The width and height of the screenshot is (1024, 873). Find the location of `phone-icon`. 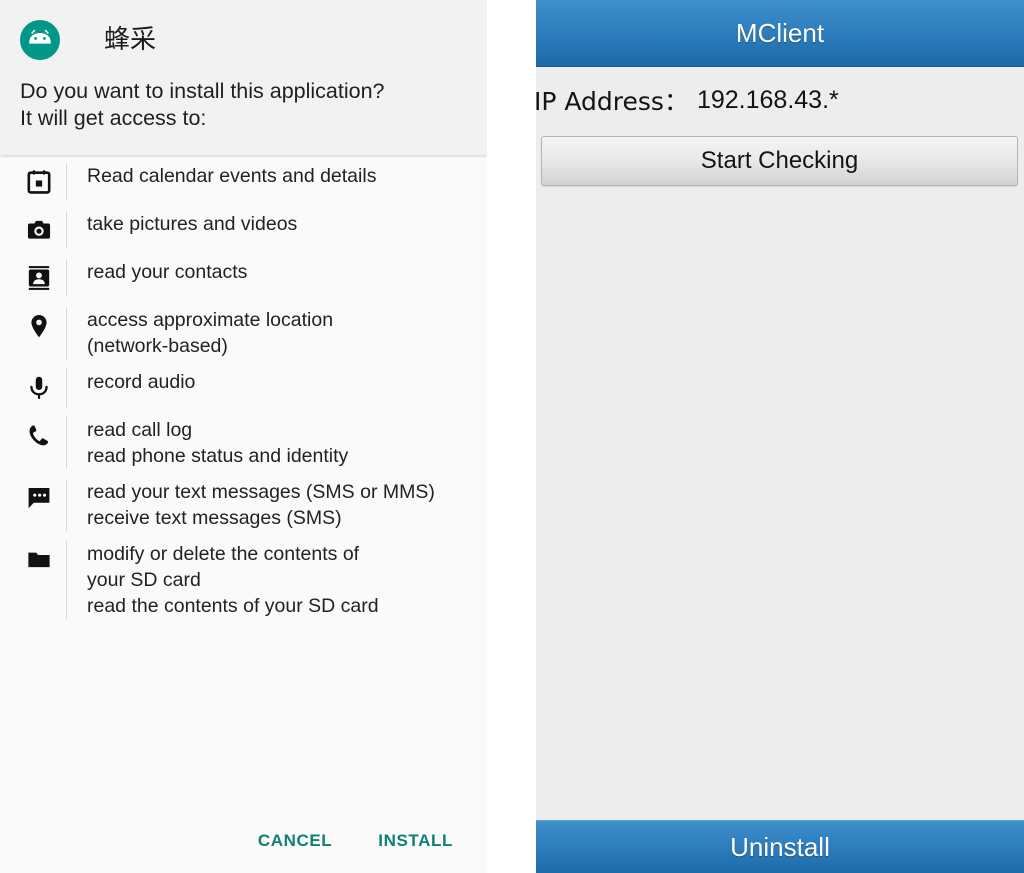

phone-icon is located at coordinates (39, 433).